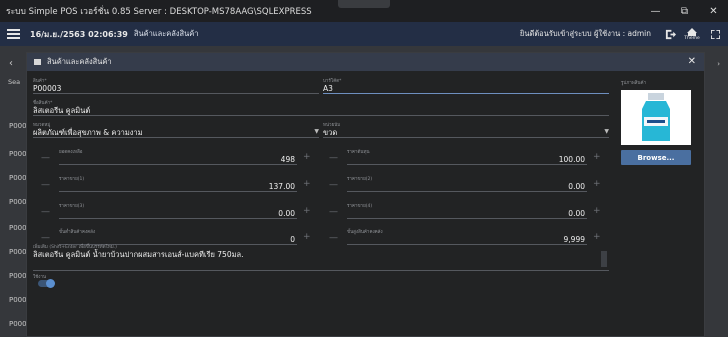 This screenshot has width=728, height=337. I want to click on active-label: ใช้งาน, so click(40, 277).